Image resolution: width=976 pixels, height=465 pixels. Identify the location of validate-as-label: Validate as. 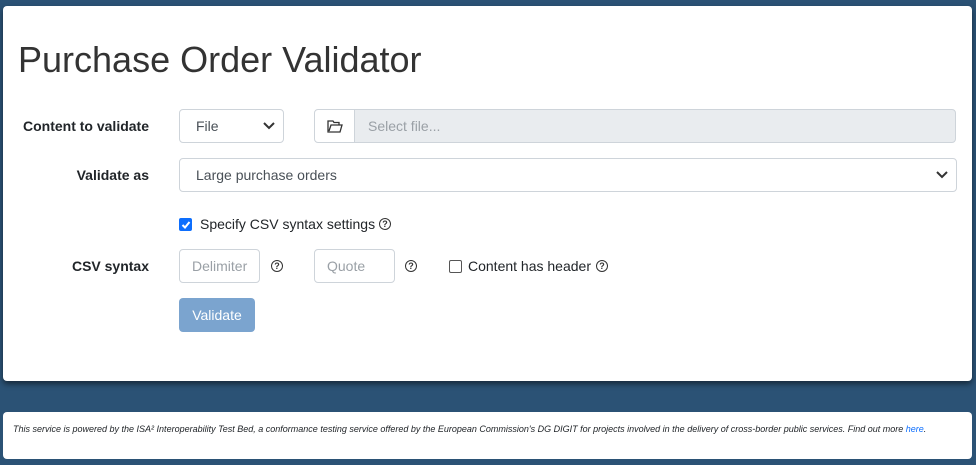
(112, 175).